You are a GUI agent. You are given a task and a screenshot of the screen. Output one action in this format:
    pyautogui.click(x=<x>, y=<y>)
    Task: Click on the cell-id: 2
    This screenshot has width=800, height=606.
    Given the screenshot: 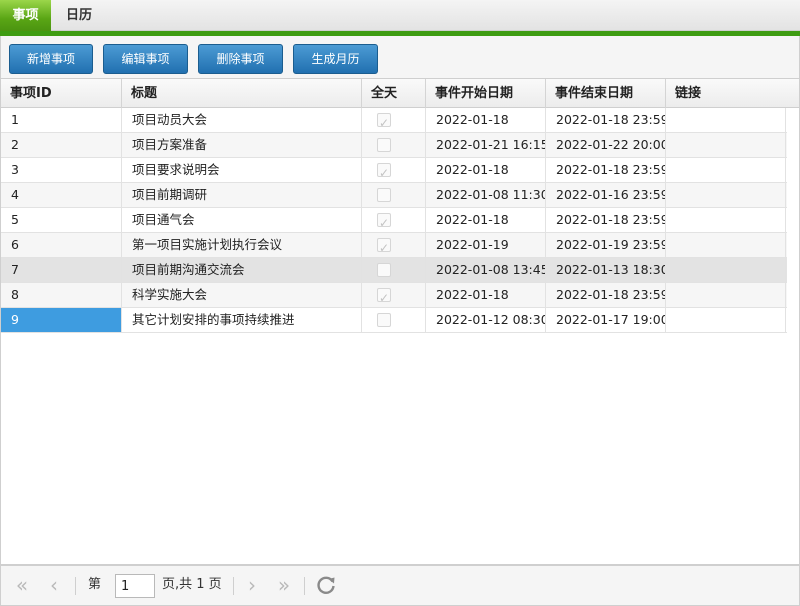 What is the action you would take?
    pyautogui.click(x=61, y=145)
    